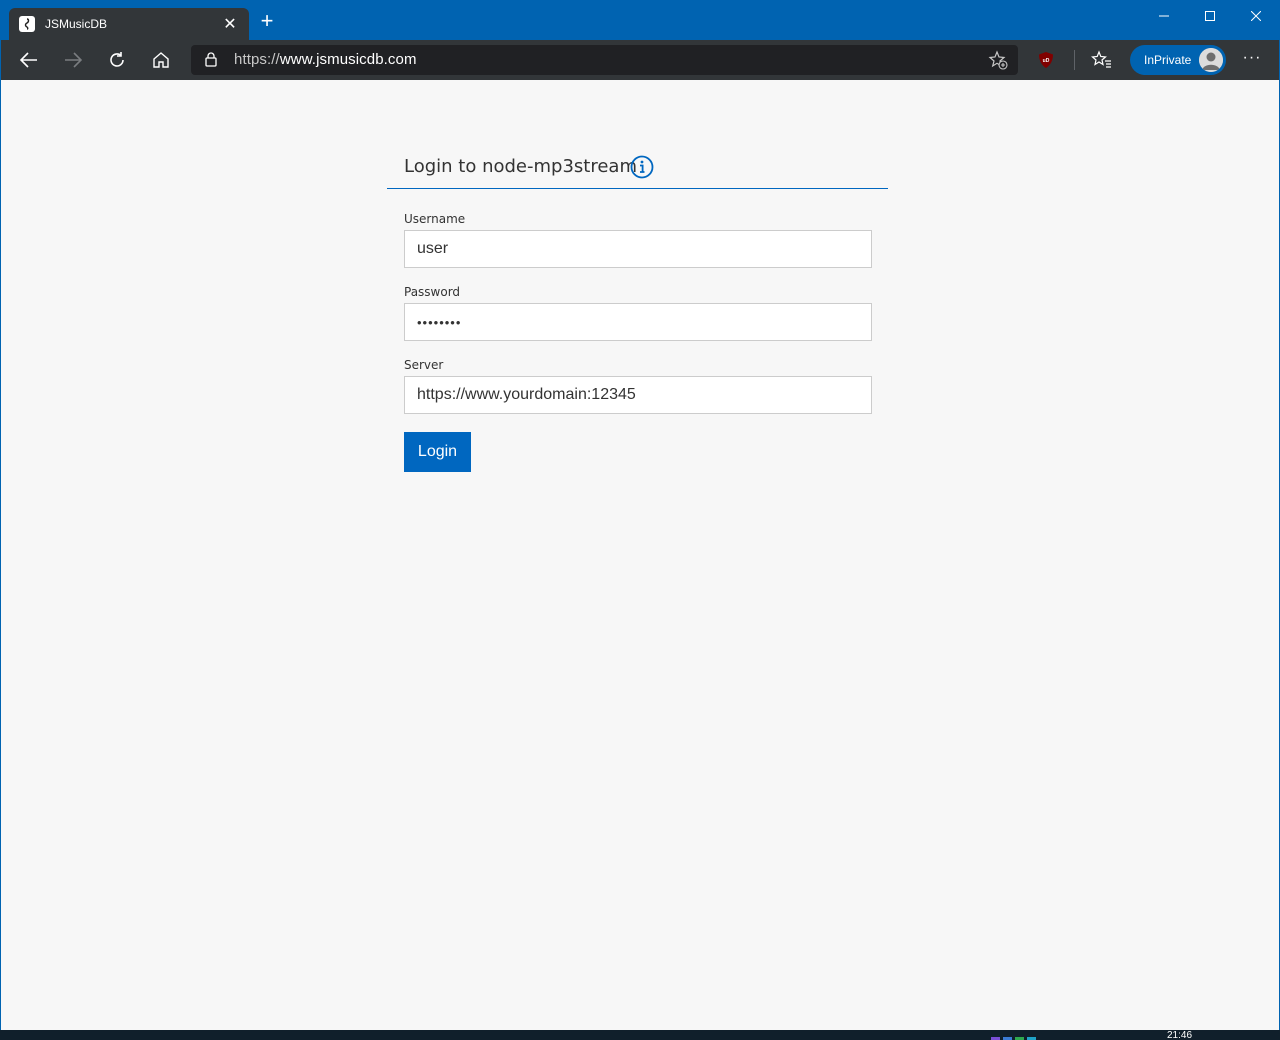  I want to click on home-button, so click(161, 60).